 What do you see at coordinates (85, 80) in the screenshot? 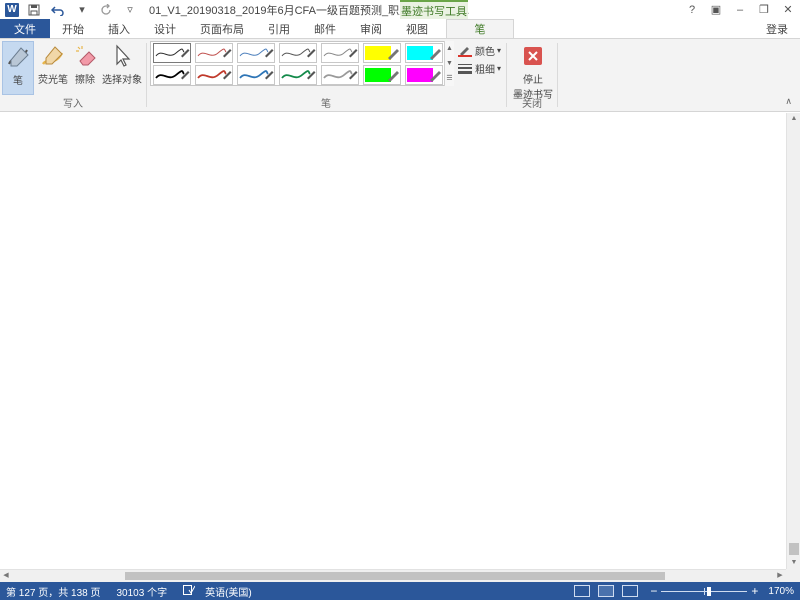
I see `eraser-label: 擦除` at bounding box center [85, 80].